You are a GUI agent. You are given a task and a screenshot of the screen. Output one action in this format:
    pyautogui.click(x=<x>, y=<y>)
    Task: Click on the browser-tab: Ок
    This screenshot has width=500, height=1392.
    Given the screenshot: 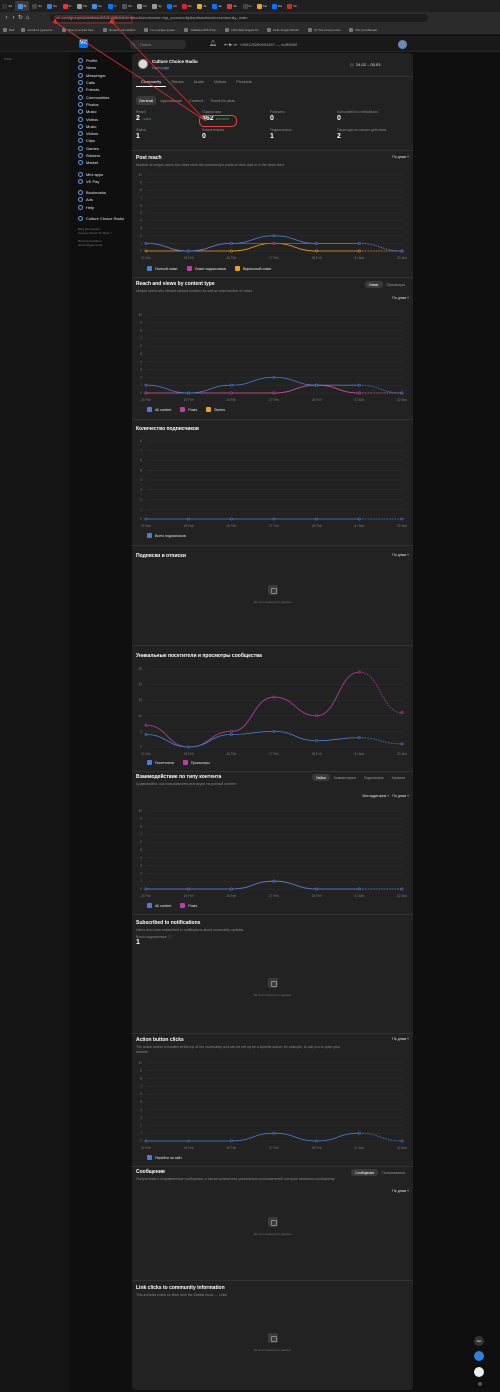 What is the action you would take?
    pyautogui.click(x=292, y=6)
    